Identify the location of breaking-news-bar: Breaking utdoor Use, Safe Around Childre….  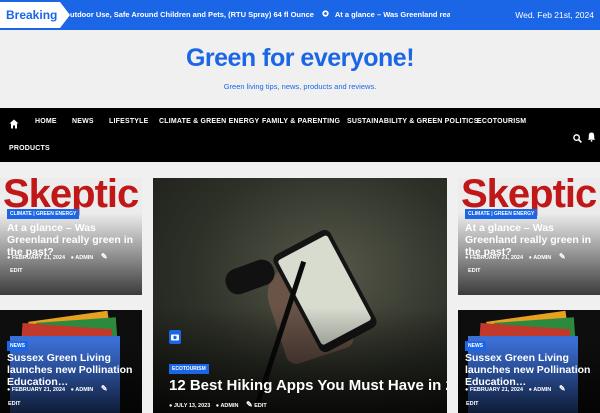
(300, 15).